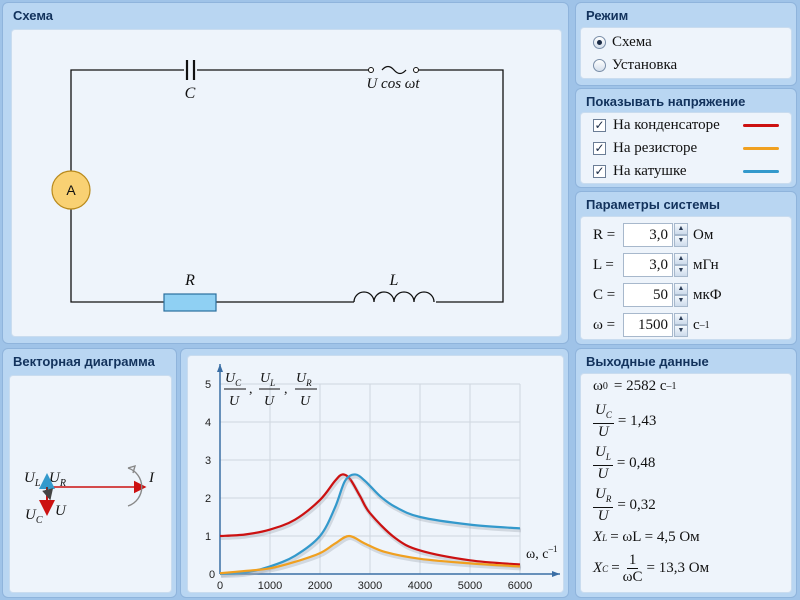  What do you see at coordinates (608, 457) in the screenshot?
I see `ul-ratio-num-sub: L` at bounding box center [608, 457].